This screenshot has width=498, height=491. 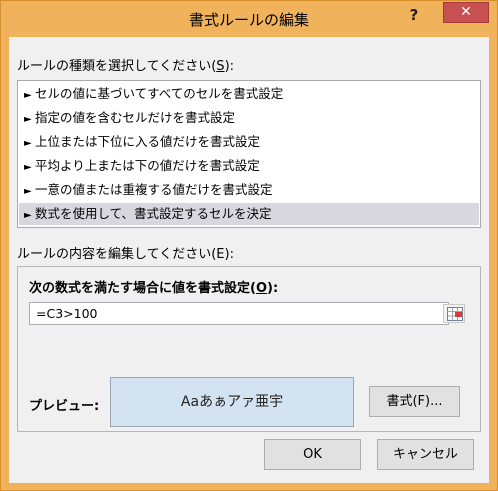 I want to click on collapse-dialog-icon, so click(x=455, y=314).